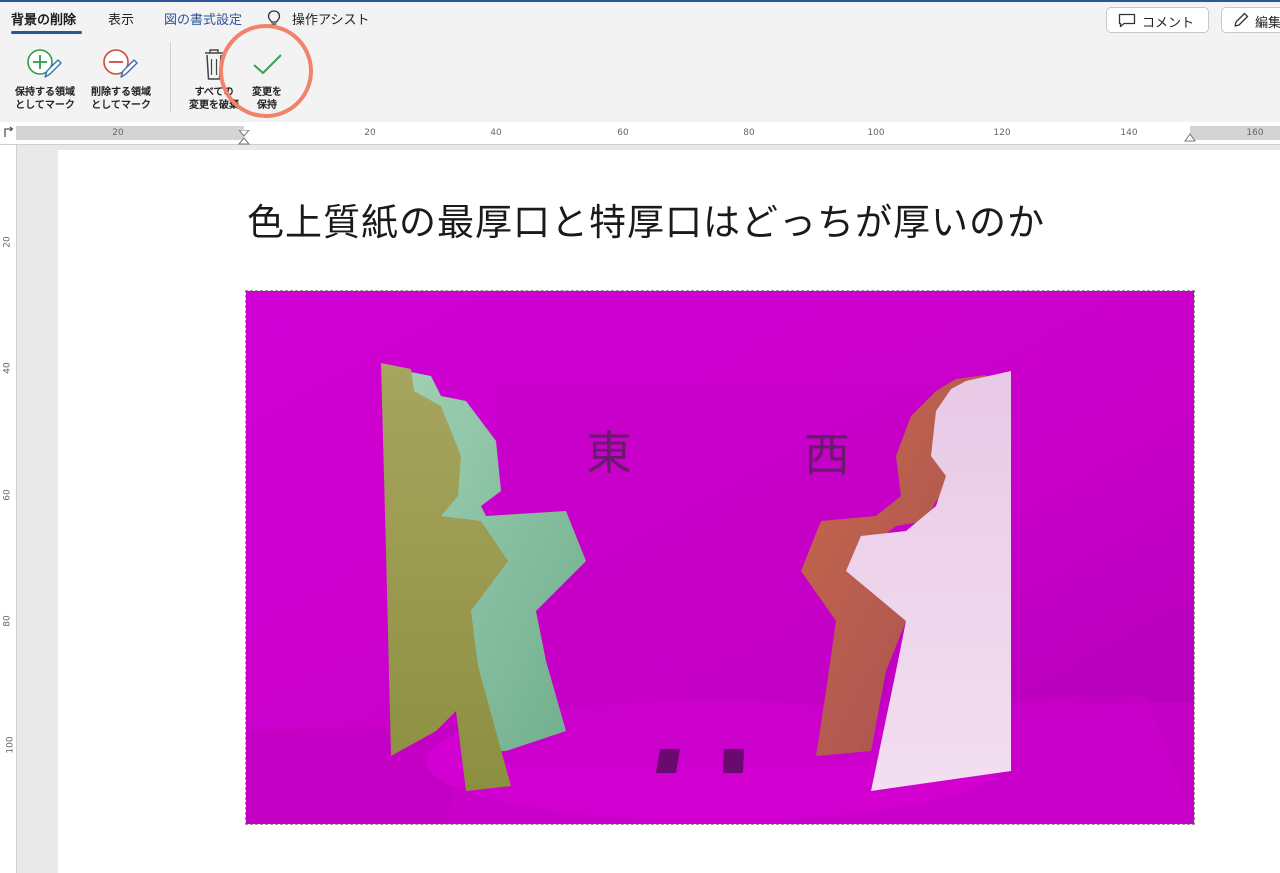 This screenshot has width=1280, height=873. I want to click on comment-button-label: コメント, so click(1168, 23).